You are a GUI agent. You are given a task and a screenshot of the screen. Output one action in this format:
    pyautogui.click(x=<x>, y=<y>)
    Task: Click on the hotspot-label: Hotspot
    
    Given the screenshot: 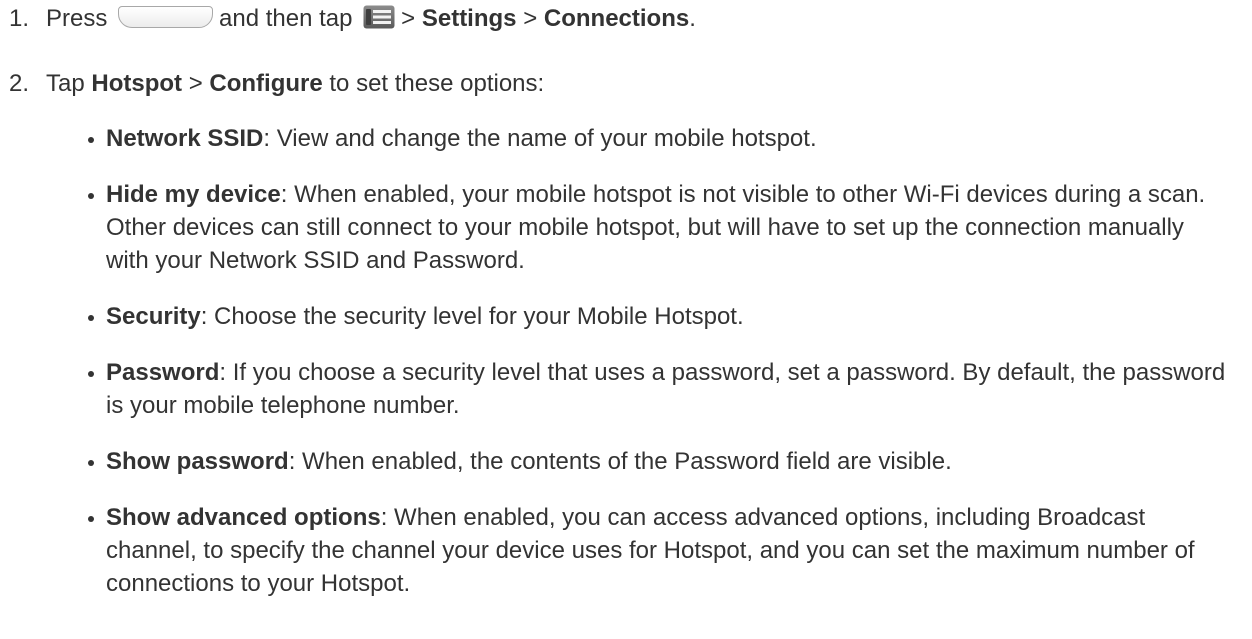 What is the action you would take?
    pyautogui.click(x=137, y=83)
    